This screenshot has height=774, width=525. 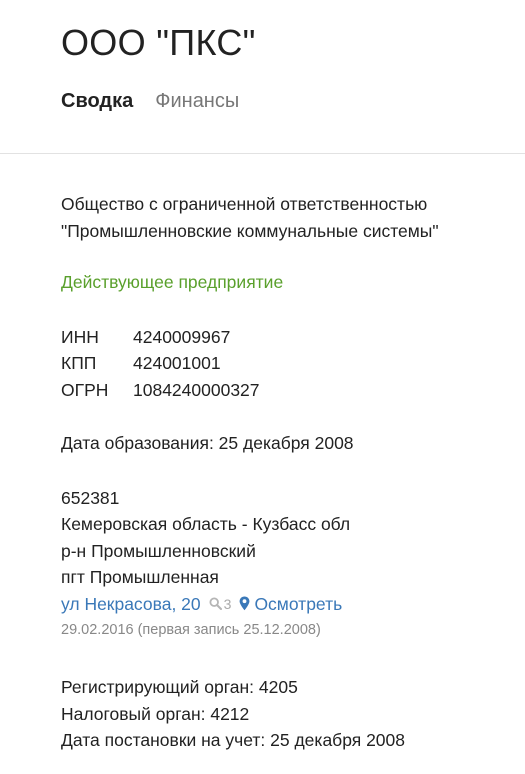 What do you see at coordinates (250, 230) in the screenshot?
I see `full-name-line-2: "Промышленновские коммунальные системы"` at bounding box center [250, 230].